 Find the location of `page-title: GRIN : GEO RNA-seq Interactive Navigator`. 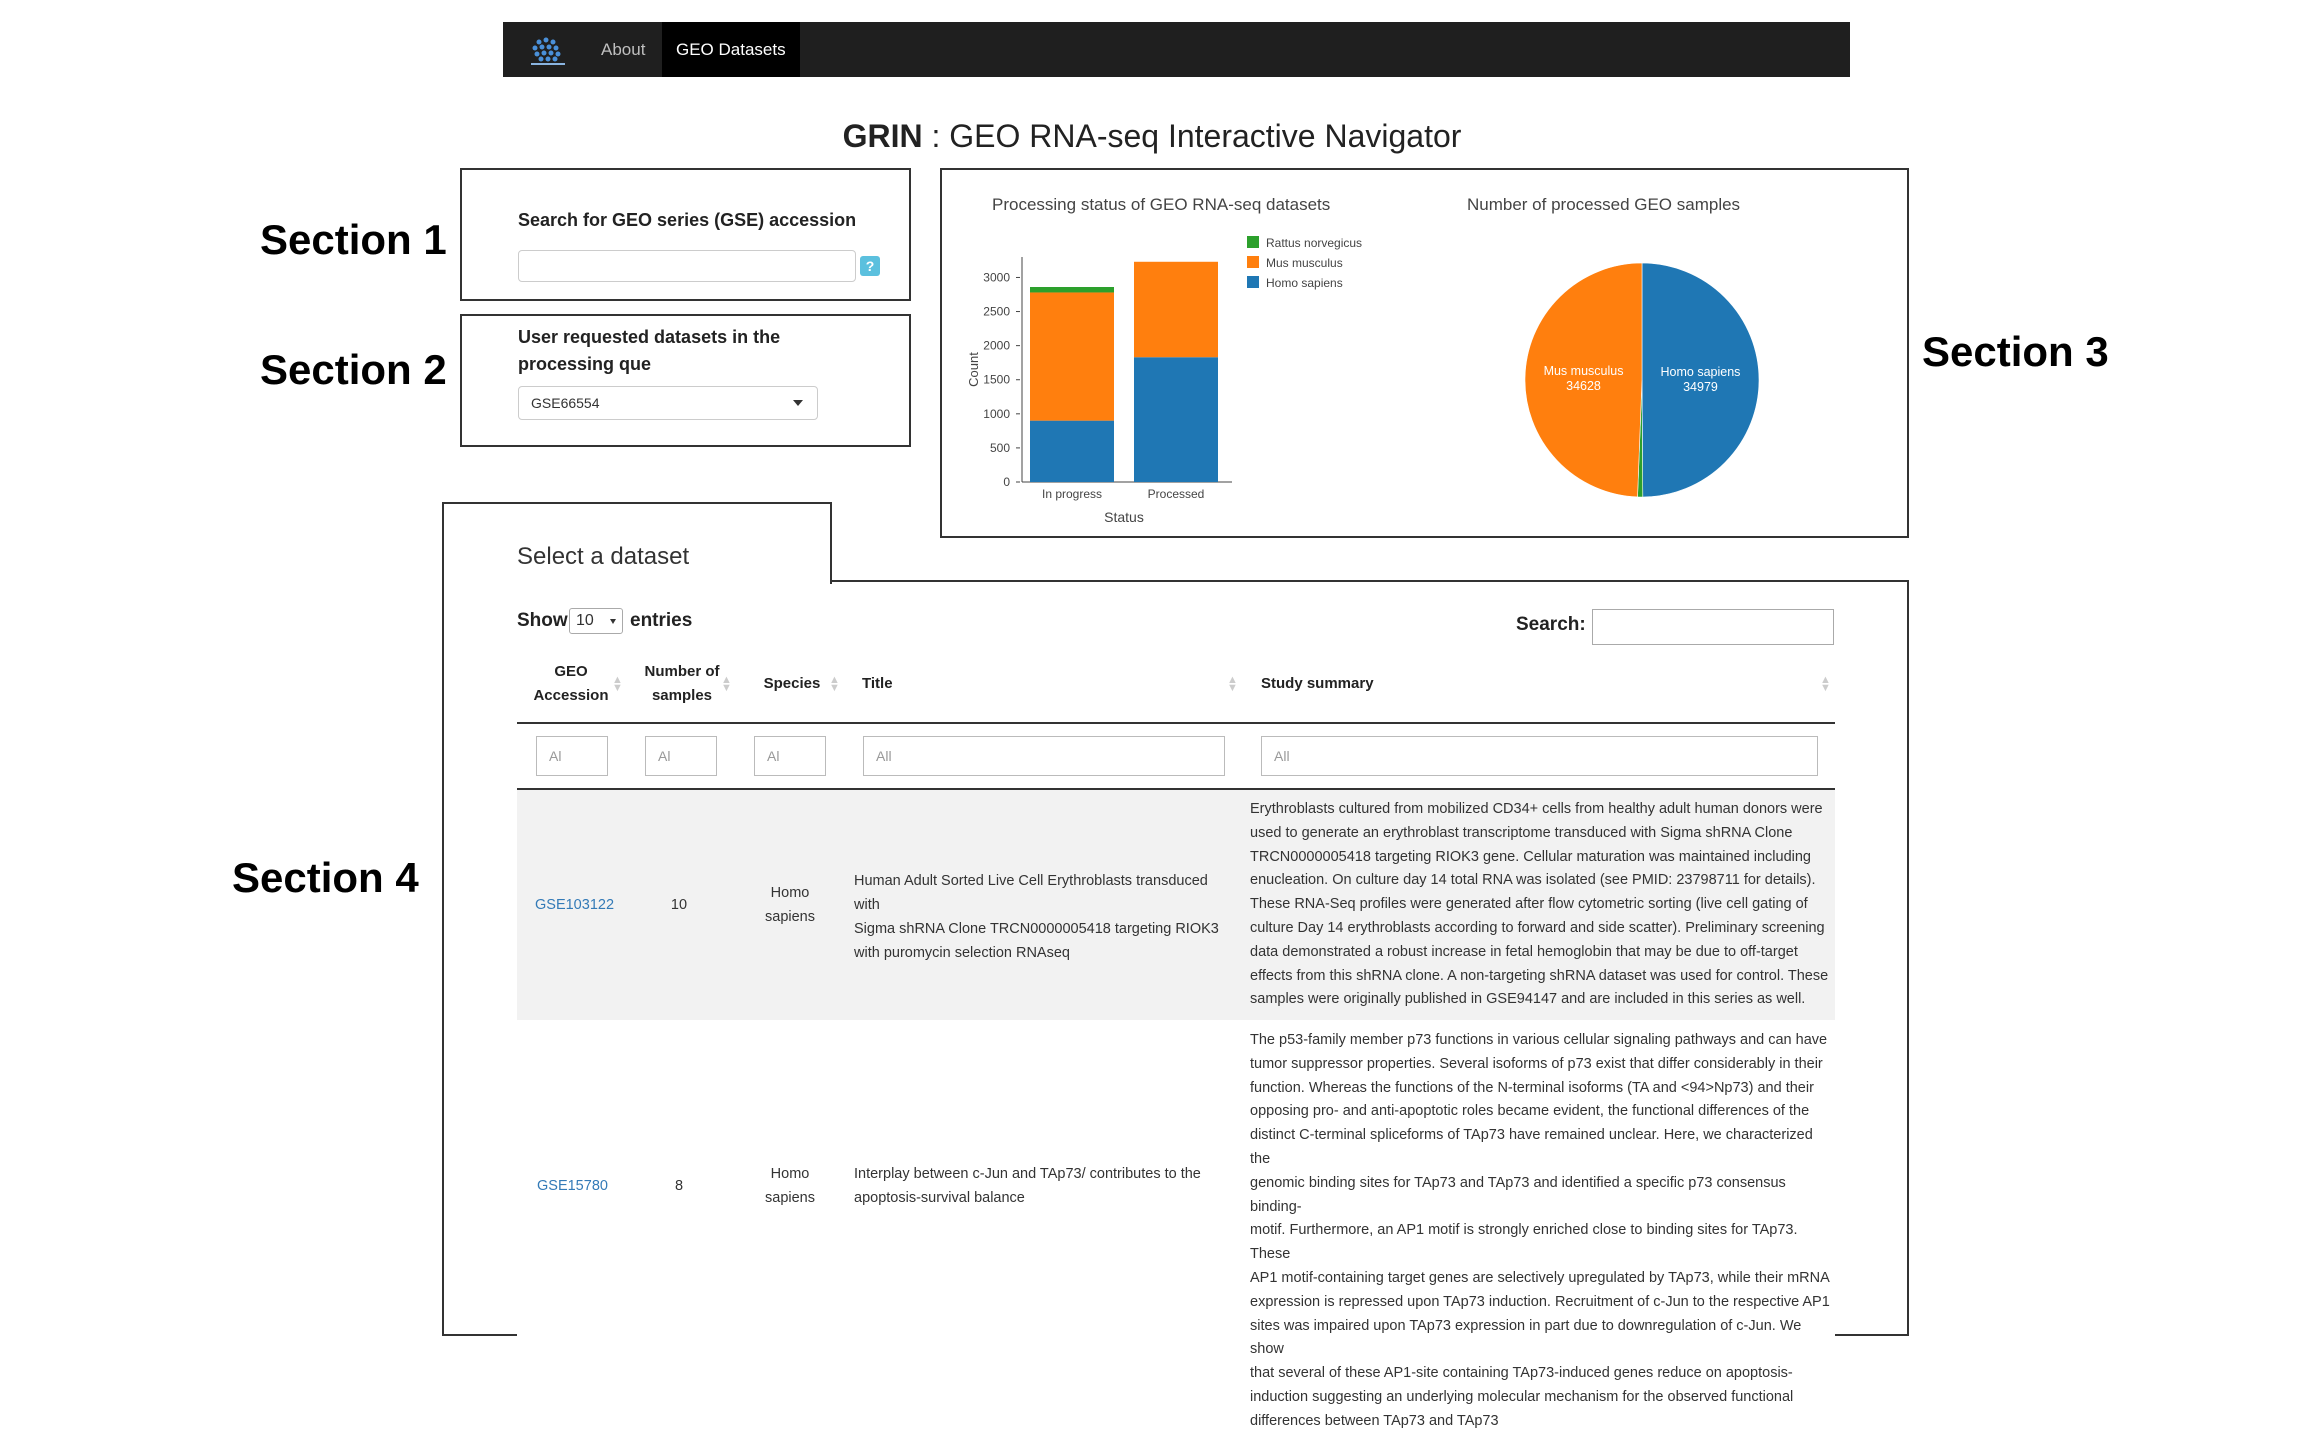

page-title: GRIN : GEO RNA-seq Interactive Navigator is located at coordinates (1152, 136).